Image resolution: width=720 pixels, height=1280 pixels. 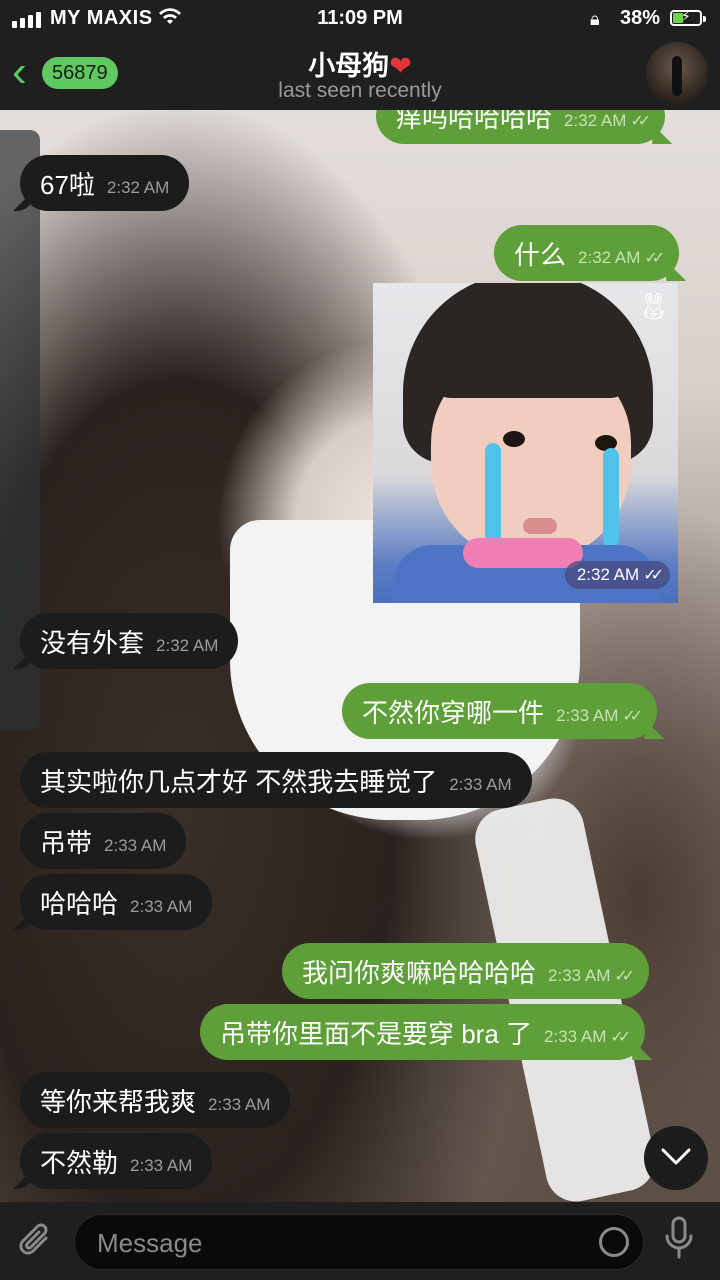 I want to click on message-bubble-incoming: 67啦 2:32 AM, so click(x=105, y=183).